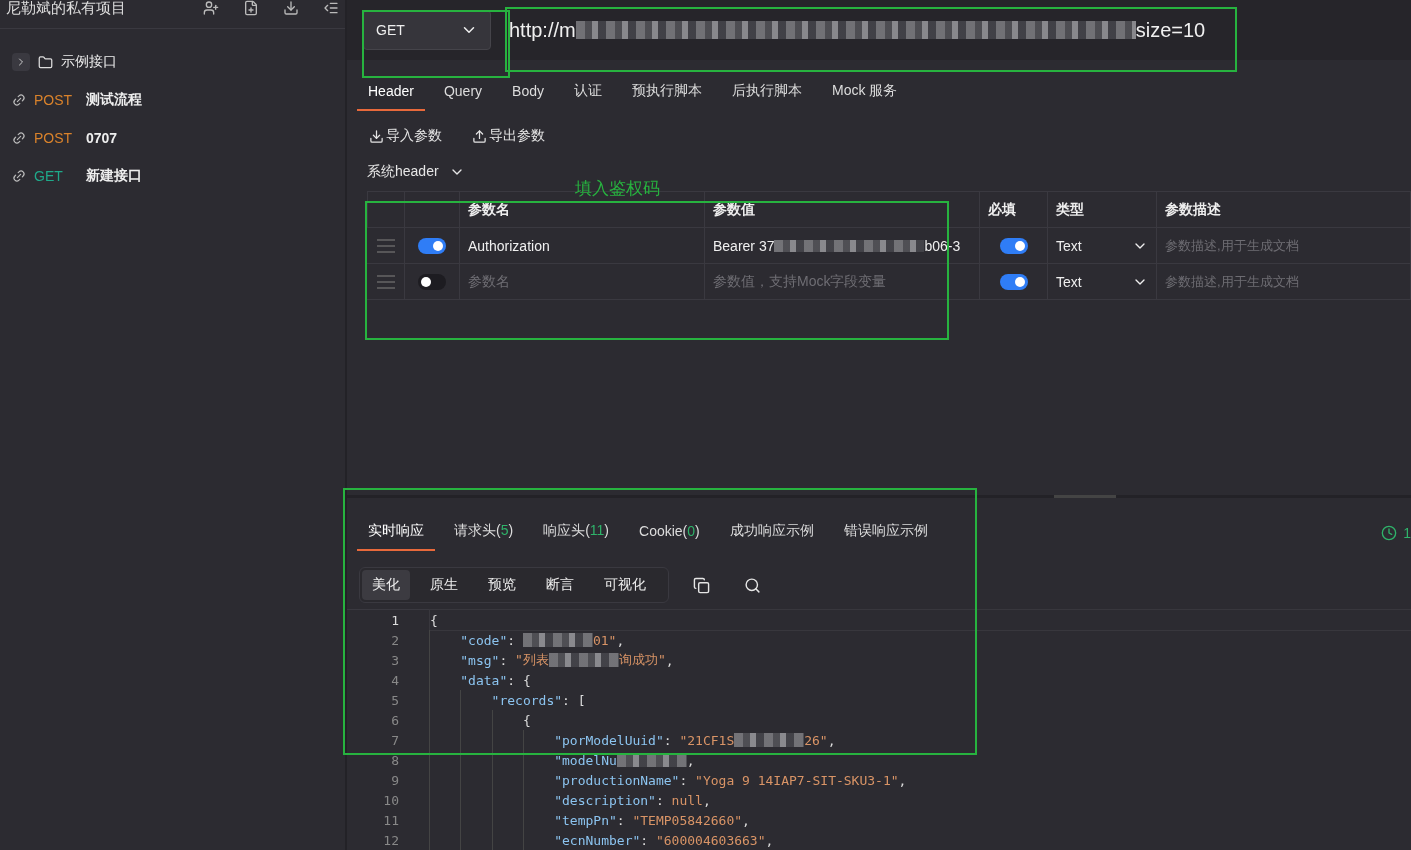 The image size is (1411, 850). I want to click on line-number: 7, so click(394, 740).